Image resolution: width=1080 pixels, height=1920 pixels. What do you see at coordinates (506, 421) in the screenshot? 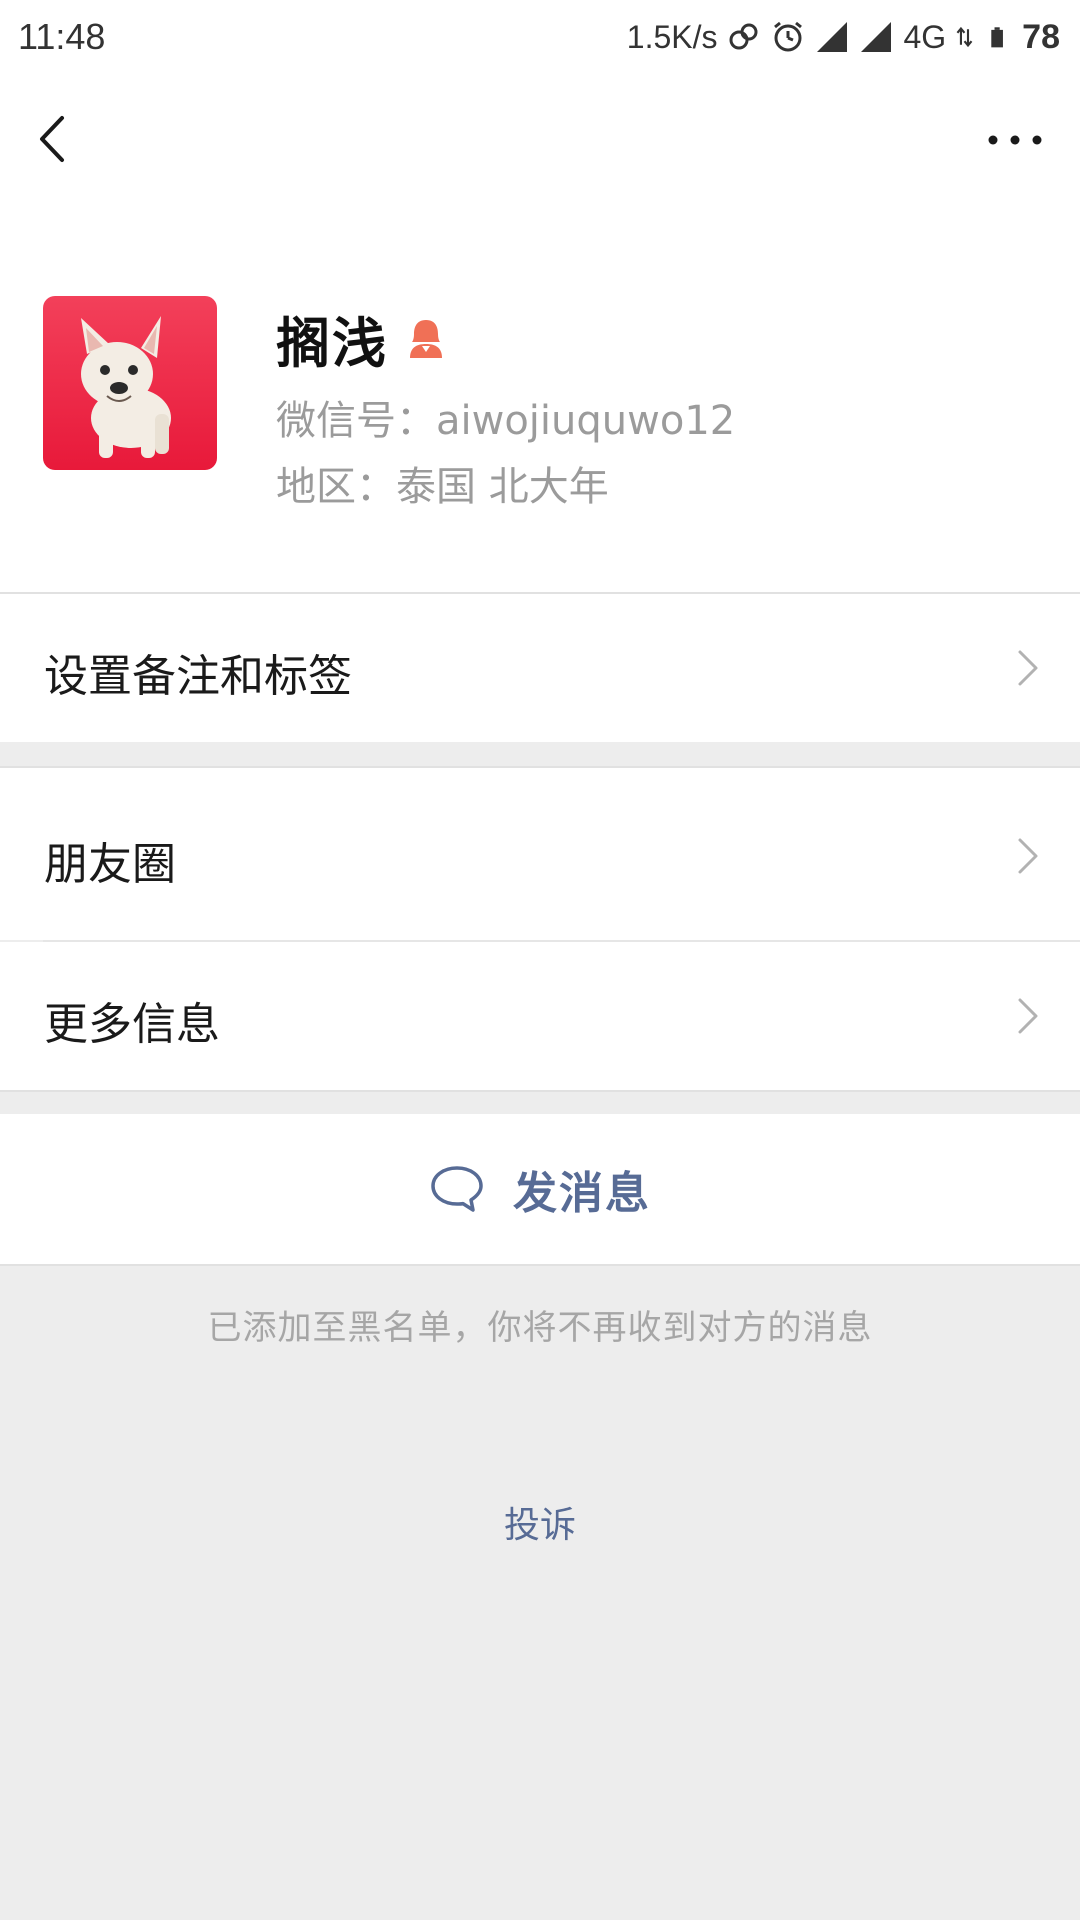
I see `wechat-id: 微信号：aiwojiuquwo12` at bounding box center [506, 421].